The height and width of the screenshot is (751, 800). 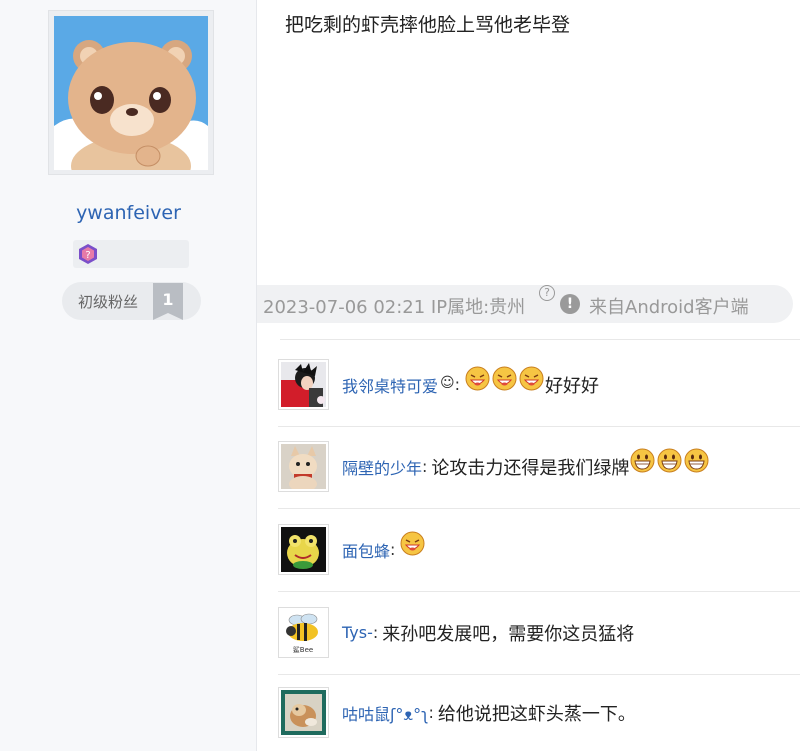 What do you see at coordinates (572, 386) in the screenshot?
I see `comment-text: 好好好` at bounding box center [572, 386].